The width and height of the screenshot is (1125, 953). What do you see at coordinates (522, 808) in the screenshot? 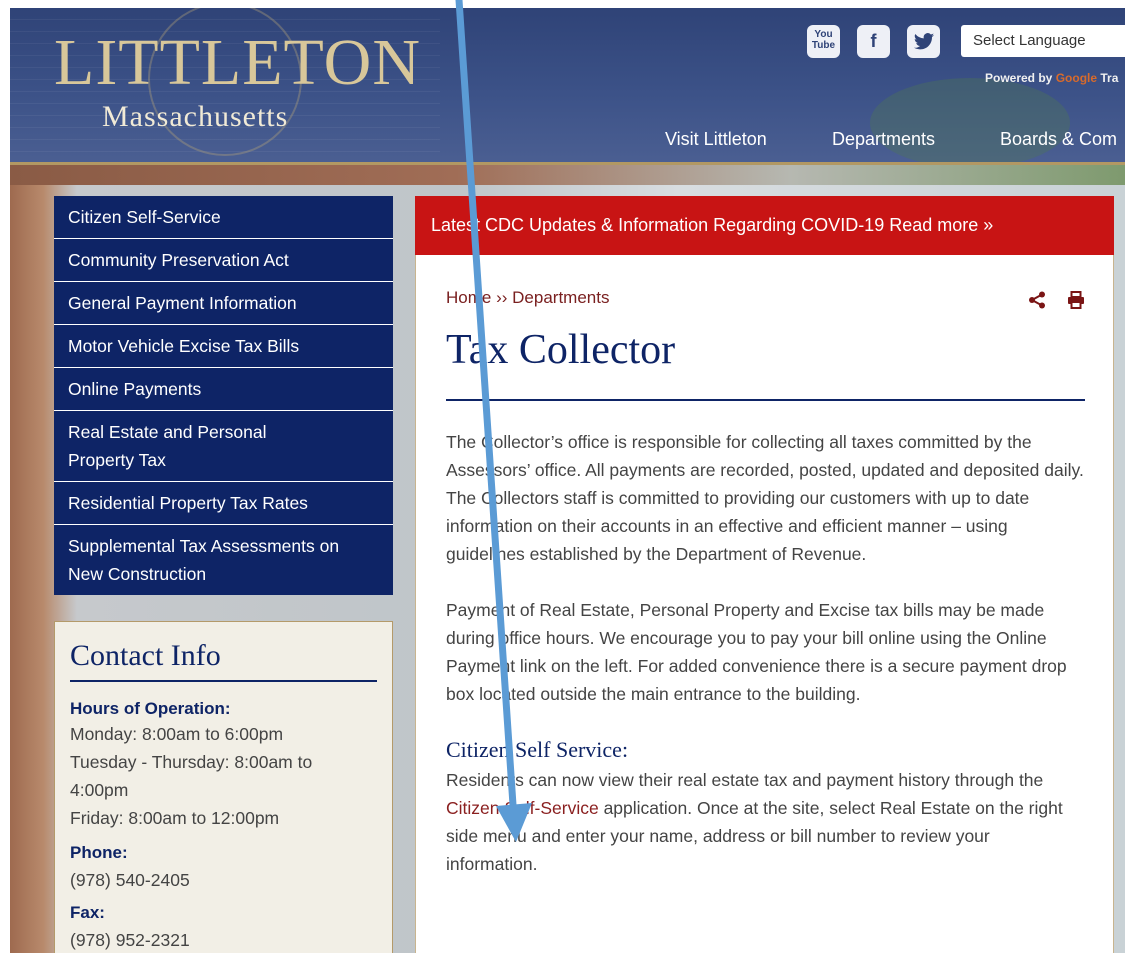
I see `citizen-self-service-link: Citizen Self-Service` at bounding box center [522, 808].